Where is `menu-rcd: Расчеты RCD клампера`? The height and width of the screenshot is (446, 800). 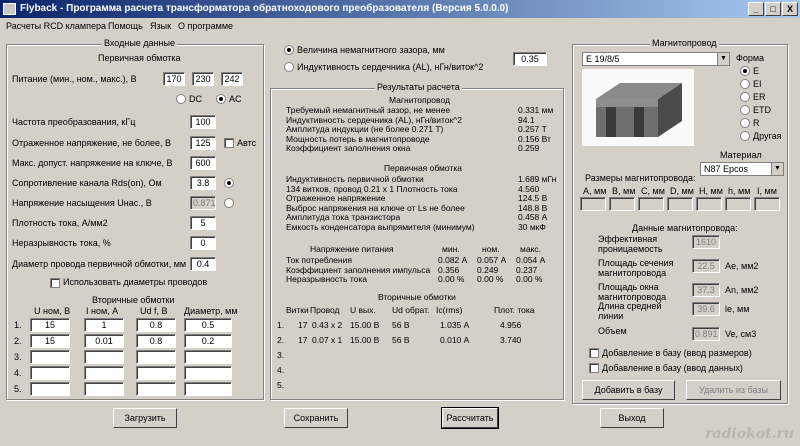 menu-rcd: Расчеты RCD клампера is located at coordinates (56, 26).